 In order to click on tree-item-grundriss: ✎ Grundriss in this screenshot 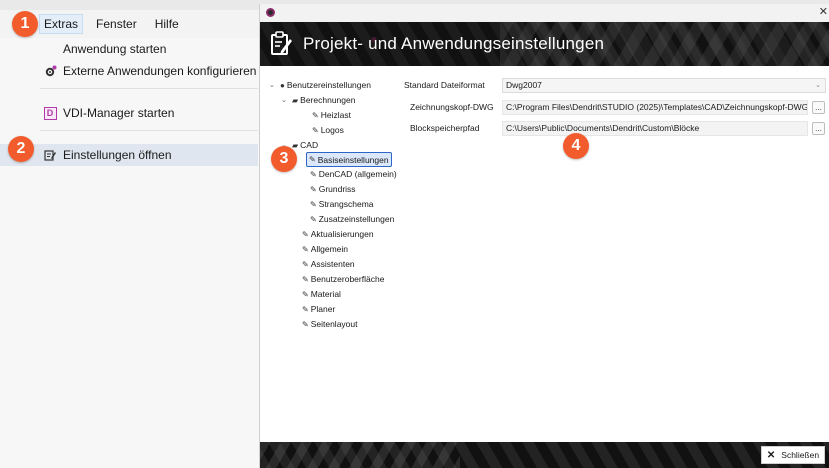, I will do `click(333, 189)`.